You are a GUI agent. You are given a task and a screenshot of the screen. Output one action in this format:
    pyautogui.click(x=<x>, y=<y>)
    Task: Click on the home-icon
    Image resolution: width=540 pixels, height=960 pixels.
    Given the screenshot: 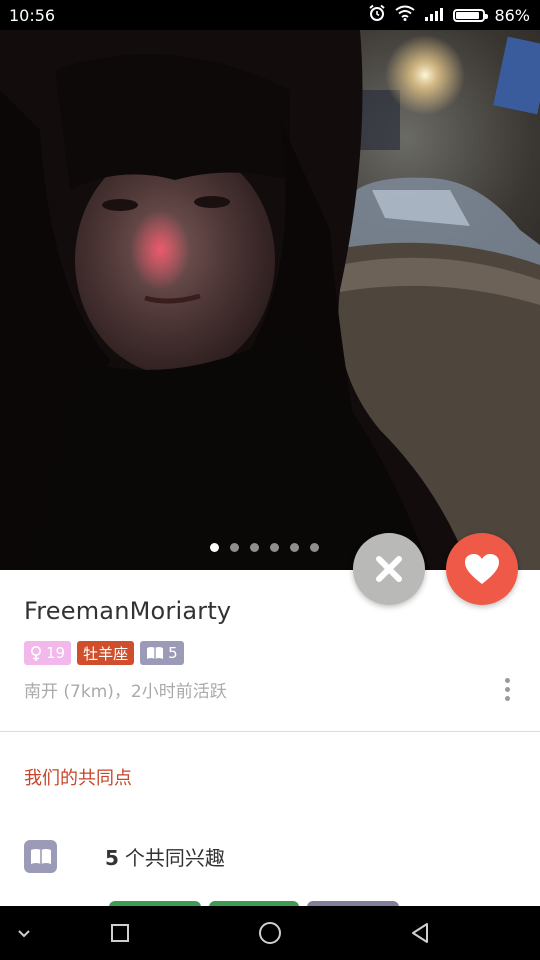 What is the action you would take?
    pyautogui.click(x=270, y=933)
    